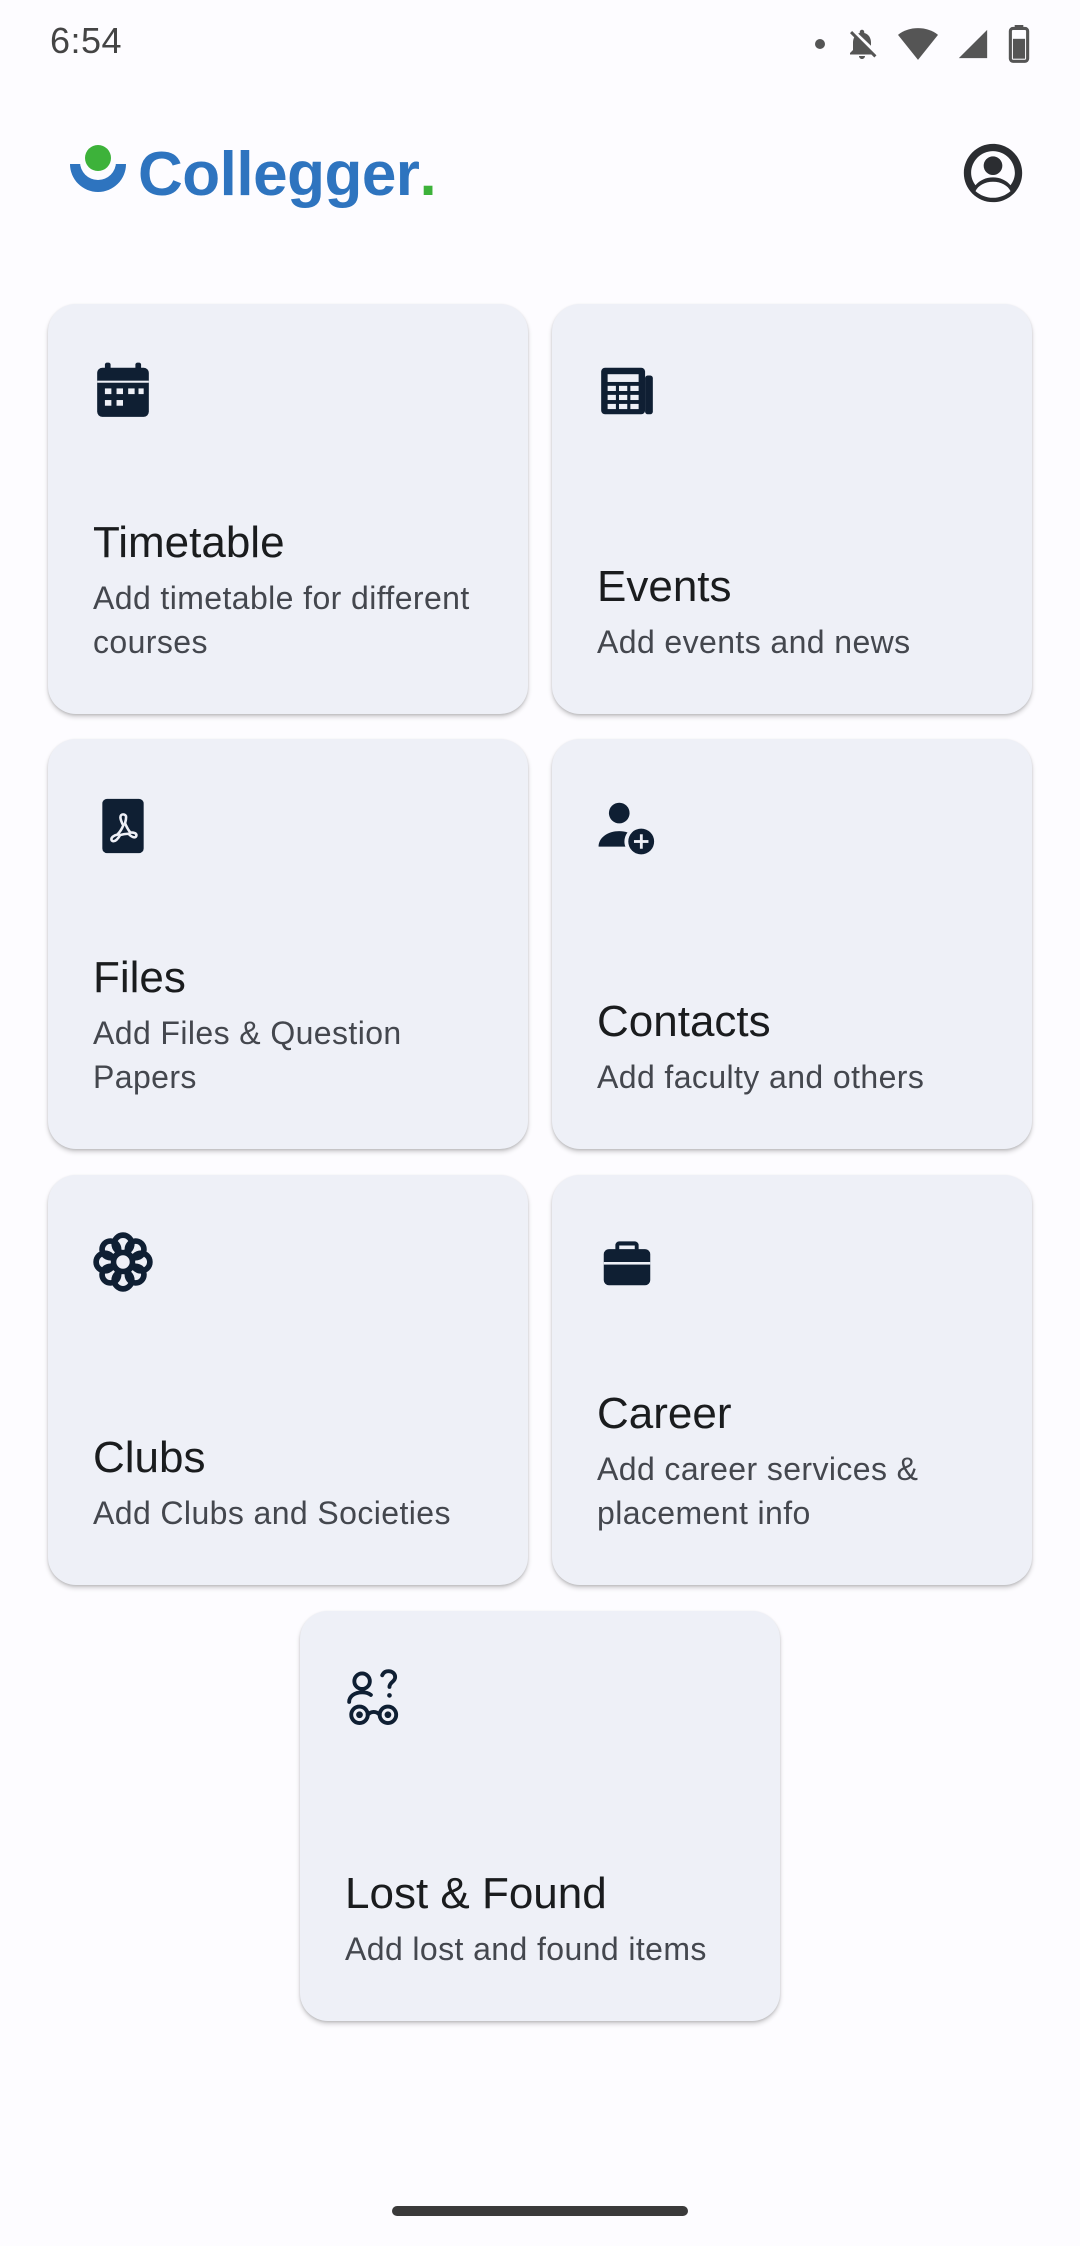 The width and height of the screenshot is (1080, 2246). What do you see at coordinates (123, 826) in the screenshot?
I see `pdf-file-icon` at bounding box center [123, 826].